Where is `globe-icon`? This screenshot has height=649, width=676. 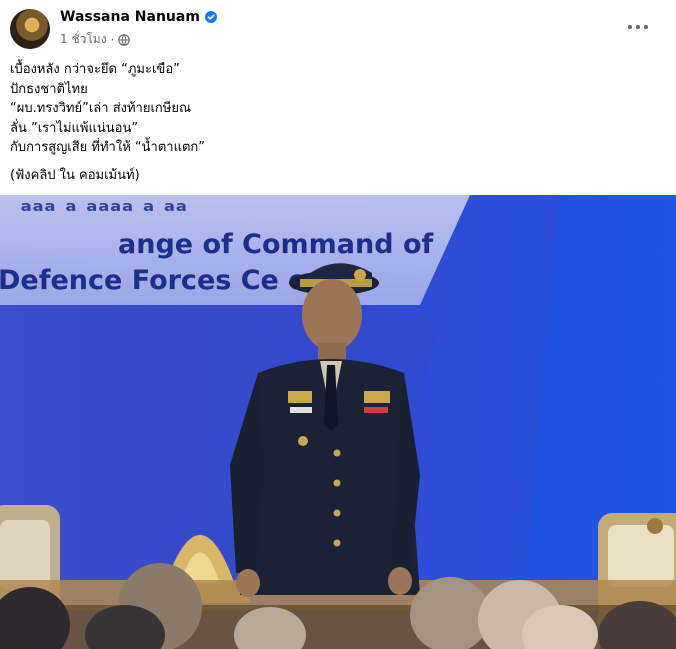
globe-icon is located at coordinates (124, 39).